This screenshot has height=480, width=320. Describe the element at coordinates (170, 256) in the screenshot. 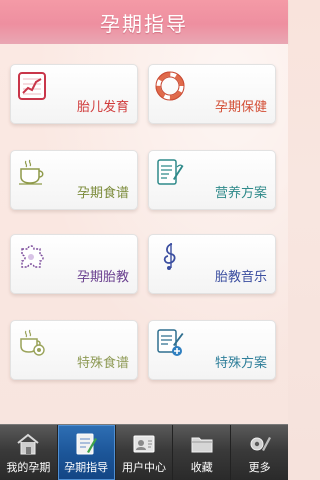

I see `music-note-icon` at that location.